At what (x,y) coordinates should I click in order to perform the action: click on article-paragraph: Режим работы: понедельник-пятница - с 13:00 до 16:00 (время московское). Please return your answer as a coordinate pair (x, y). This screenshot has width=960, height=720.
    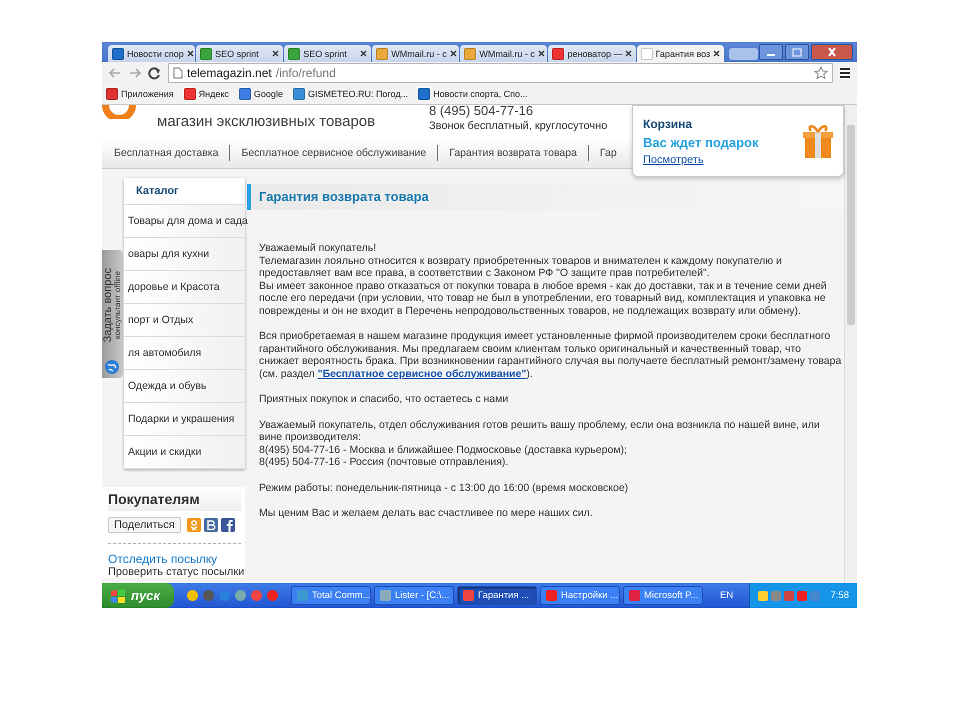
    Looking at the image, I should click on (444, 488).